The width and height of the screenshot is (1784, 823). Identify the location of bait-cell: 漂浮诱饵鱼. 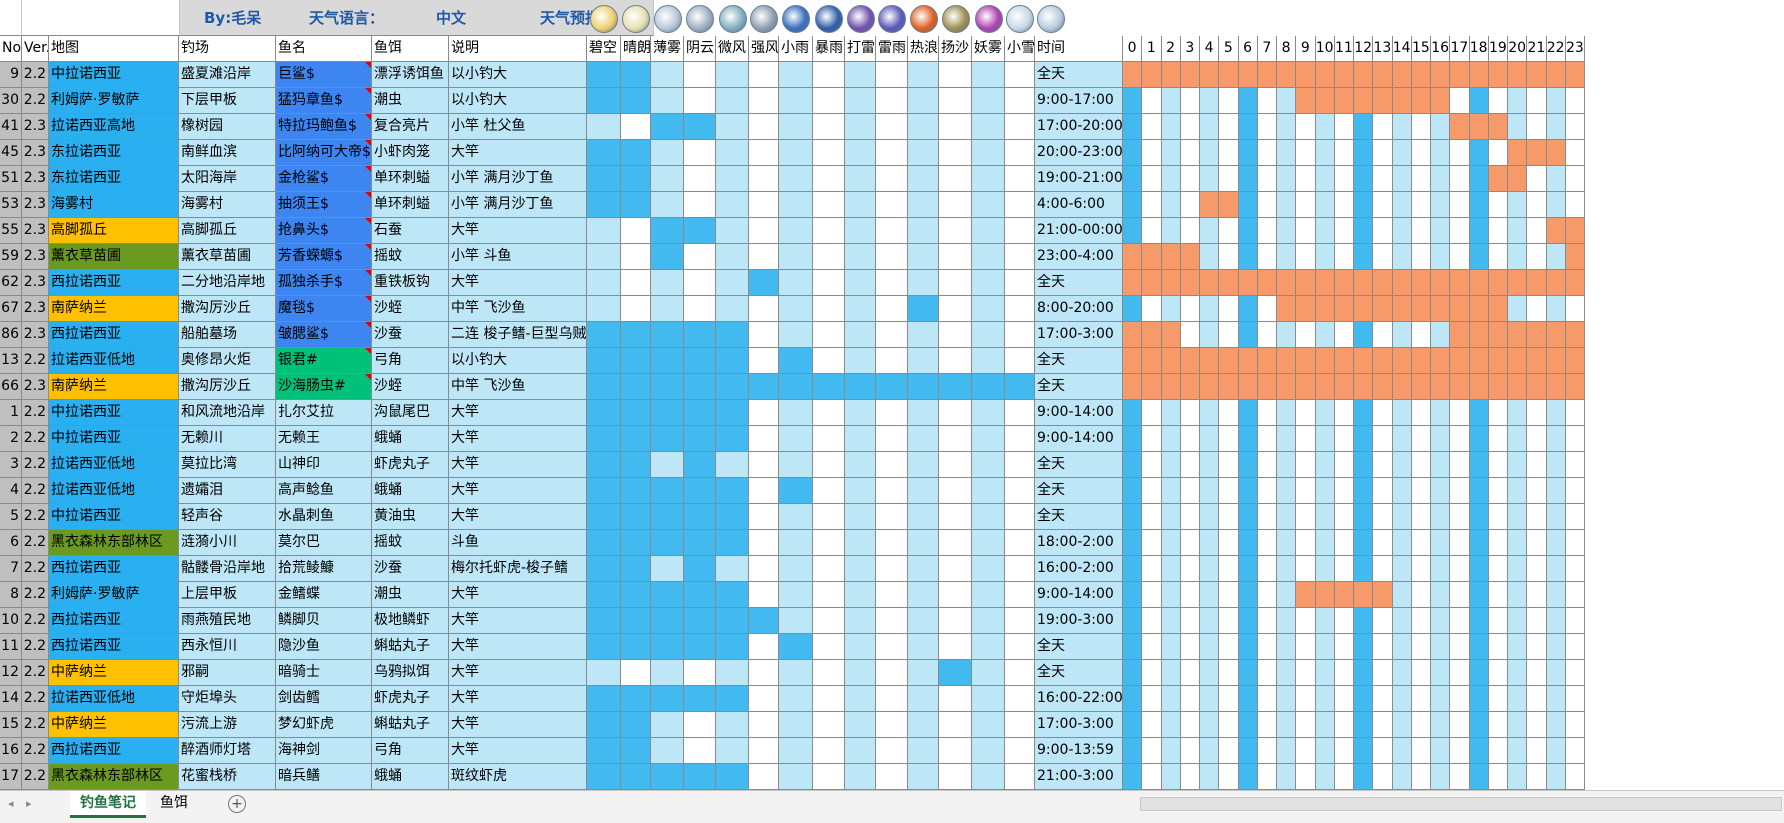
(410, 75).